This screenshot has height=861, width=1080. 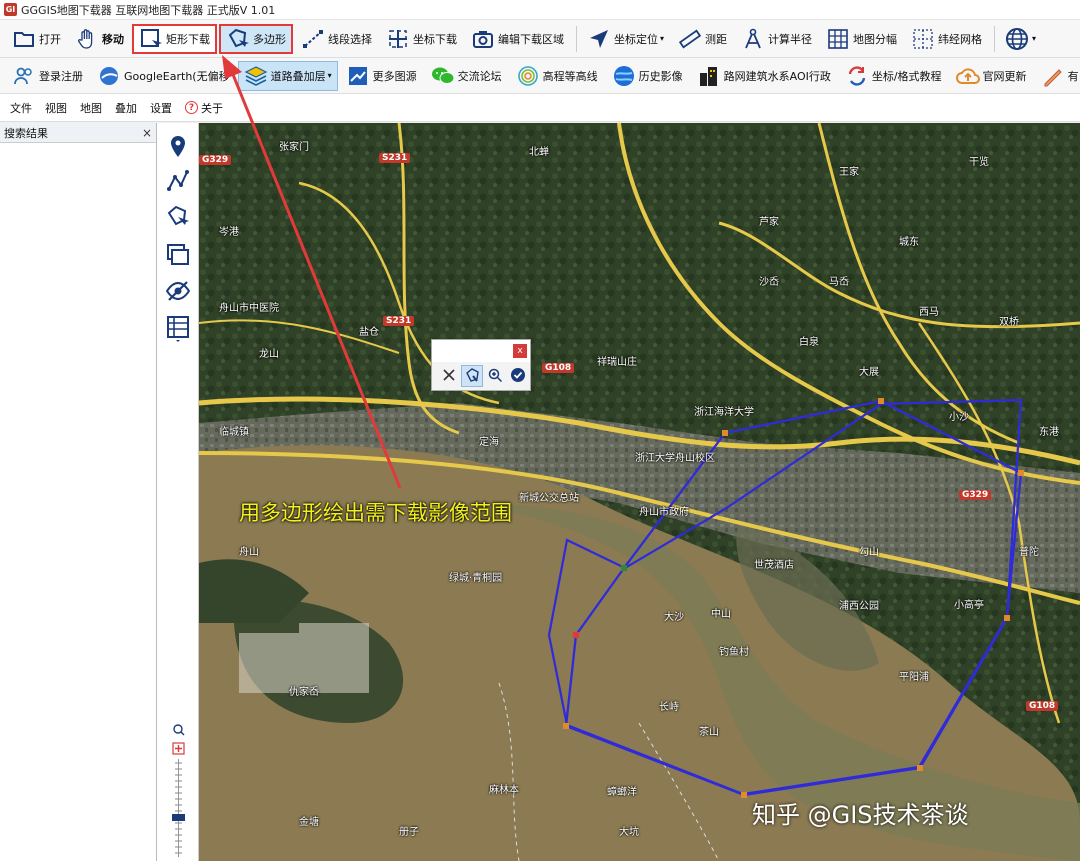 I want to click on zoom-to-polygon-button, so click(x=495, y=376).